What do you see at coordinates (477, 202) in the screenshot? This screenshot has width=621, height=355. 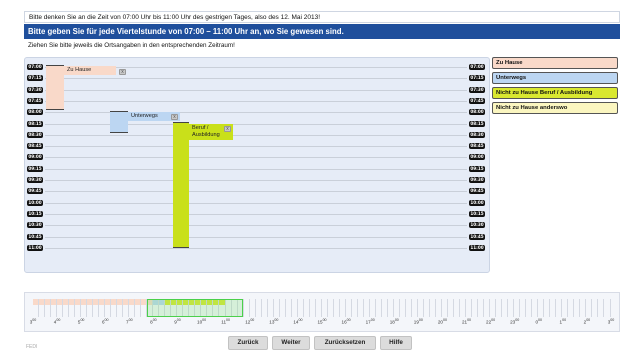 I see `time-label-right: 10:00` at bounding box center [477, 202].